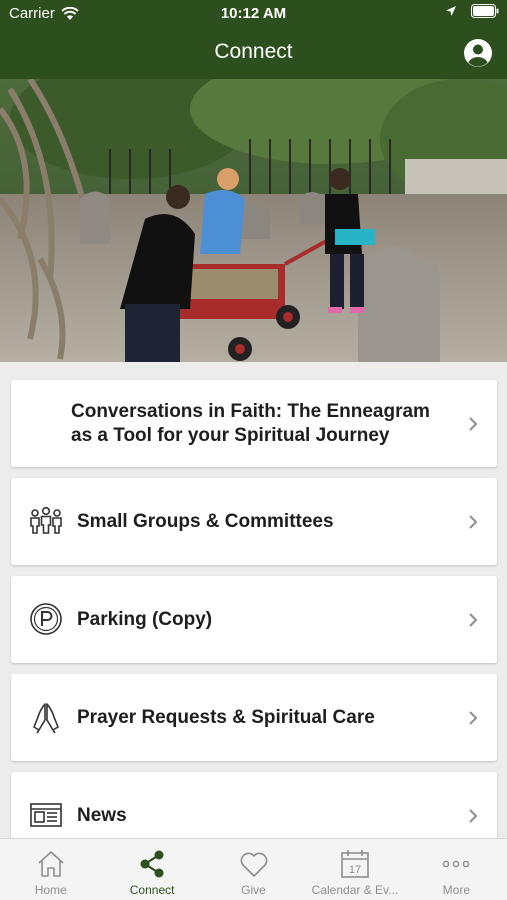 This screenshot has width=507, height=900. I want to click on people-group-icon, so click(46, 520).